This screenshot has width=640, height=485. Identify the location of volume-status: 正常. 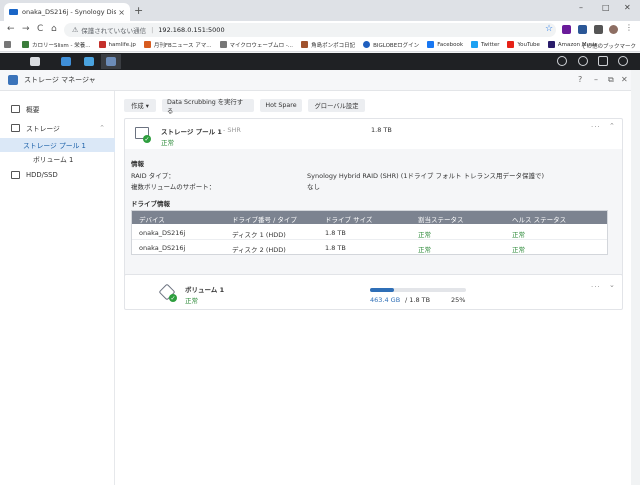
(191, 301).